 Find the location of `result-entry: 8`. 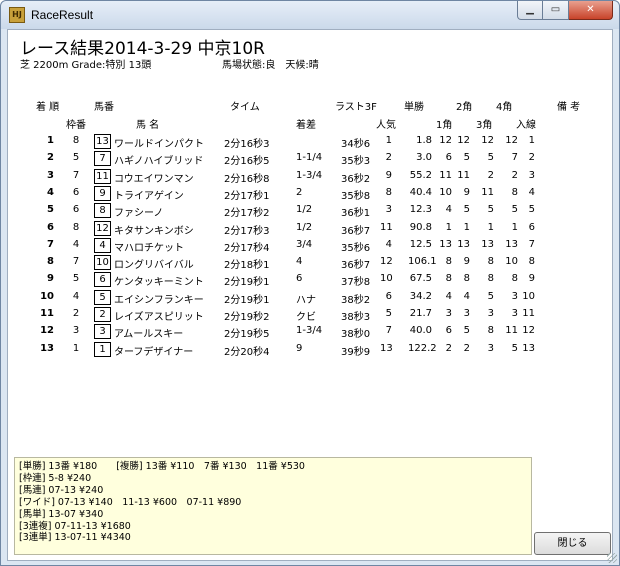

result-entry: 8 is located at coordinates (531, 262).